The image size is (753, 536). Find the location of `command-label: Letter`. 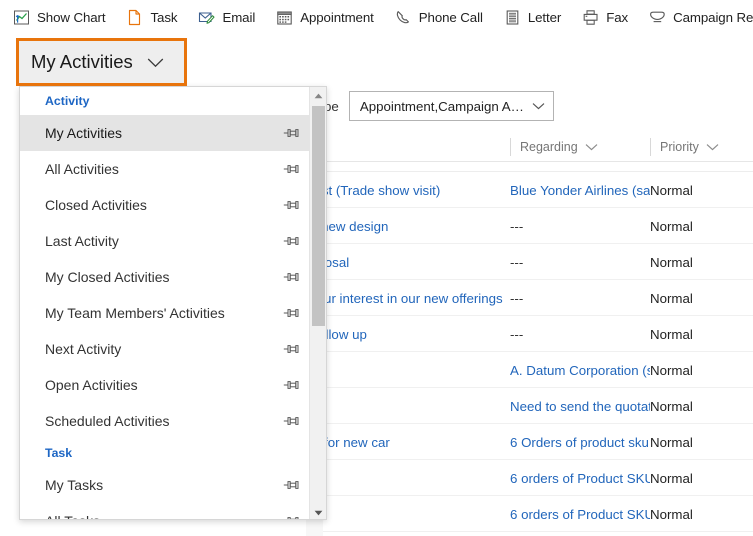

command-label: Letter is located at coordinates (544, 17).